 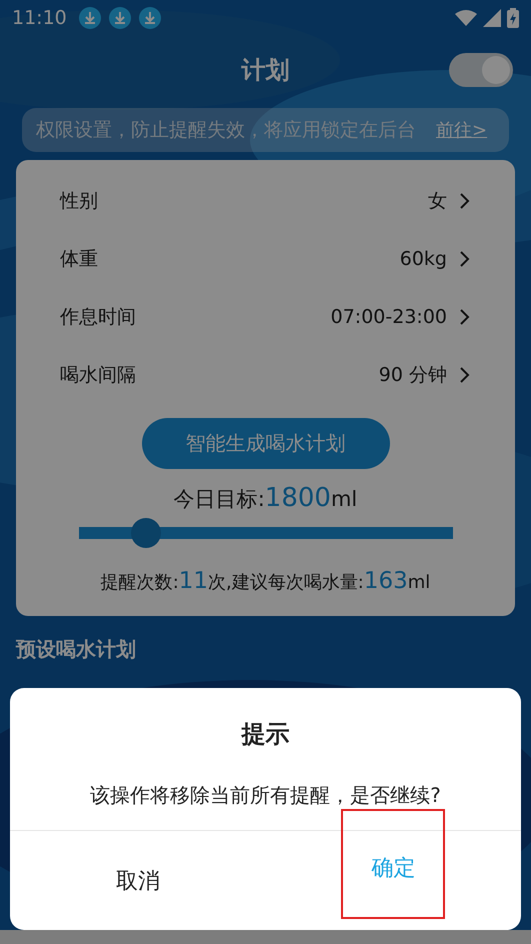 I want to click on page-title: 计划, so click(x=266, y=70).